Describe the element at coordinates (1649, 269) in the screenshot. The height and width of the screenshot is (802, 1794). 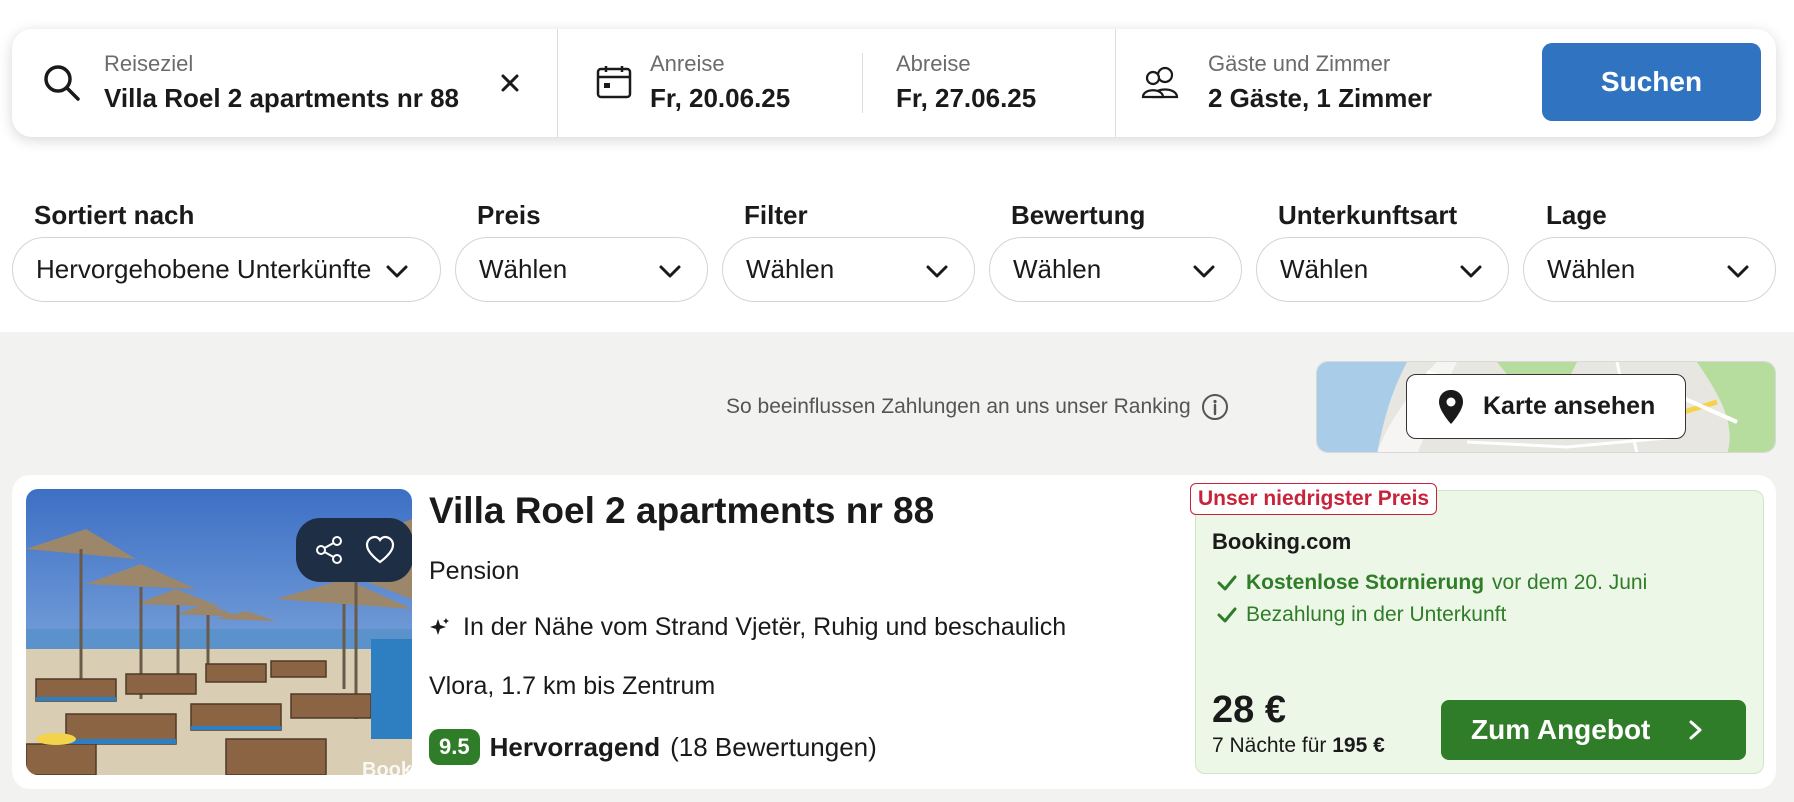
I see `location-select: Wählen` at that location.